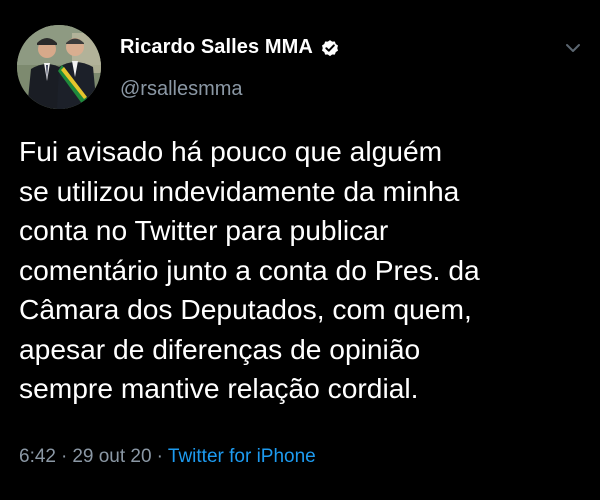  Describe the element at coordinates (181, 89) in the screenshot. I see `author-handle: @rsallesmma` at that location.